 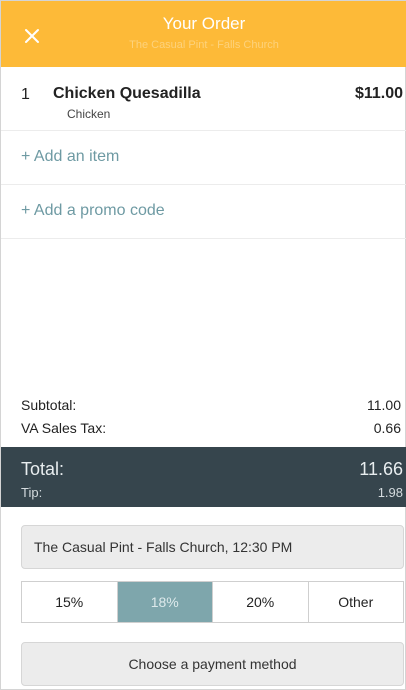 I want to click on pickup-location-text: The Casual Pint - Falls Church, 12:30 PM, so click(x=163, y=547).